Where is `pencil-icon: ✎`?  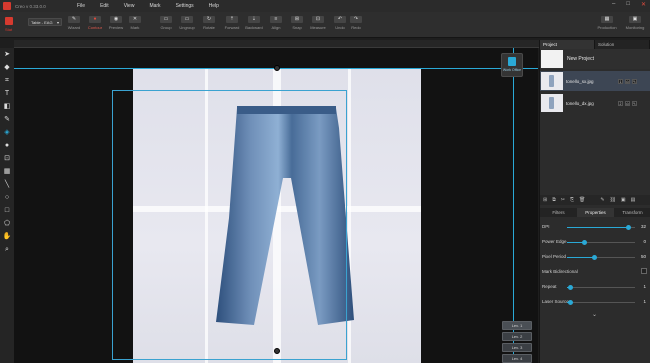
pencil-icon: ✎ is located at coordinates (602, 200).